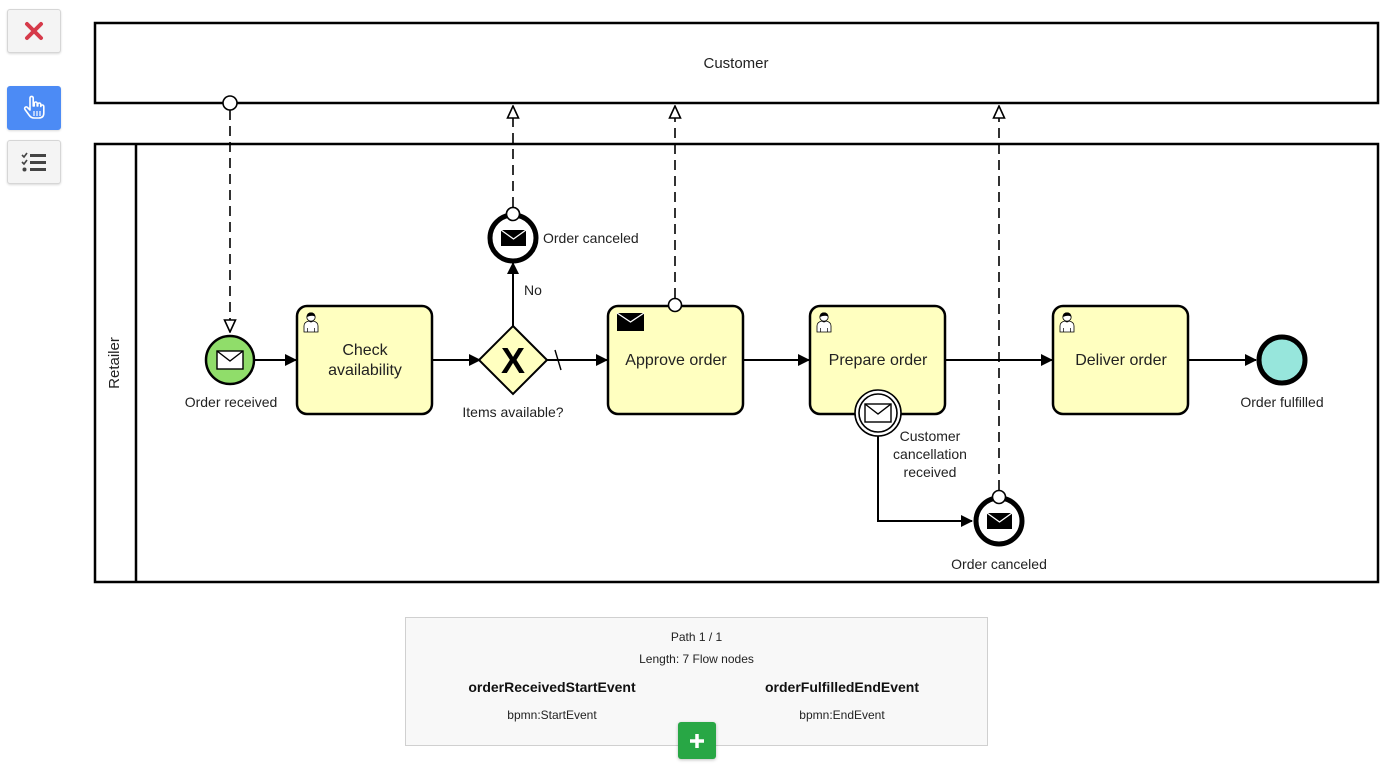 The image size is (1385, 765). Describe the element at coordinates (512, 412) in the screenshot. I see `gateway-label: Items available?` at that location.